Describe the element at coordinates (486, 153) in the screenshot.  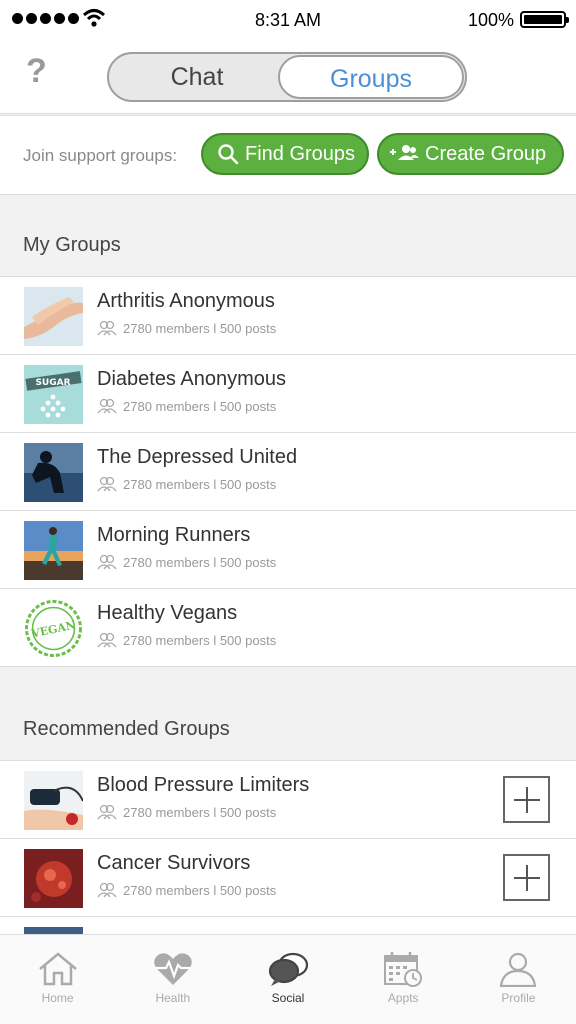
I see `create-group-label: Create Group` at that location.